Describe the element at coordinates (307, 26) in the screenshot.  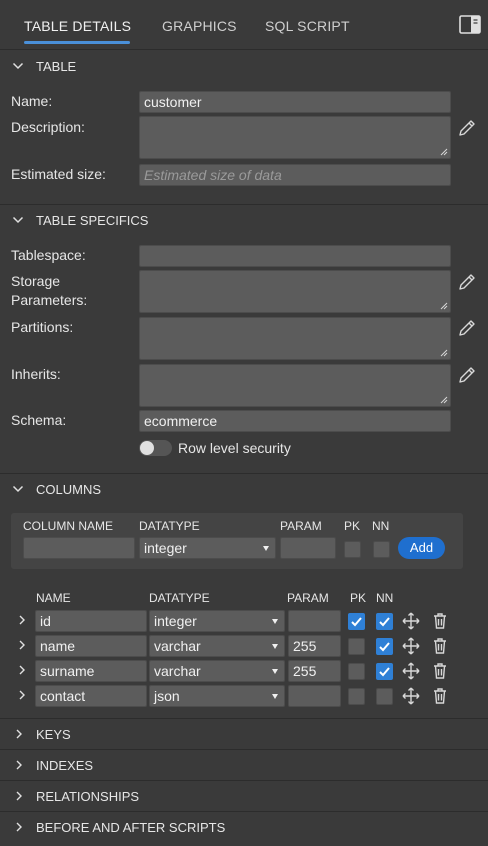
I see `tab-sql-script: SQL SCRIPT` at that location.